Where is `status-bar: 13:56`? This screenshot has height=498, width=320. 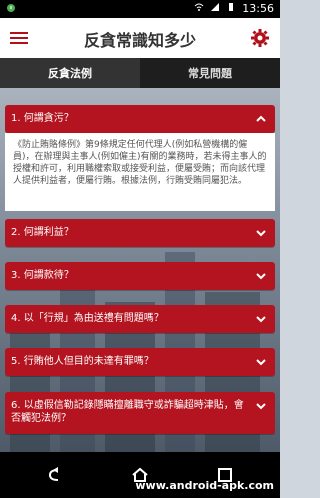
status-bar: 13:56 is located at coordinates (140, 9).